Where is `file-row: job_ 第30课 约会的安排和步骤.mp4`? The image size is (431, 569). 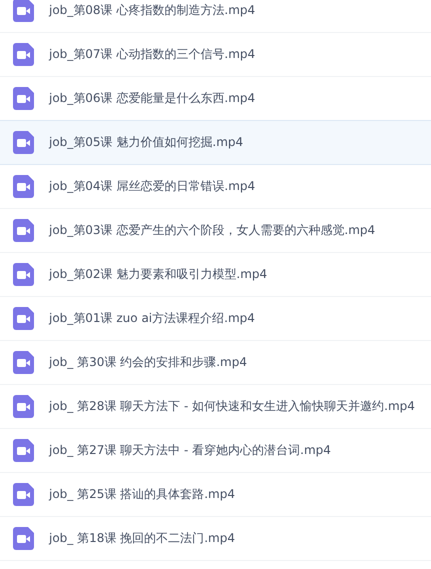 file-row: job_ 第30课 约会的安排和步骤.mp4 is located at coordinates (215, 362).